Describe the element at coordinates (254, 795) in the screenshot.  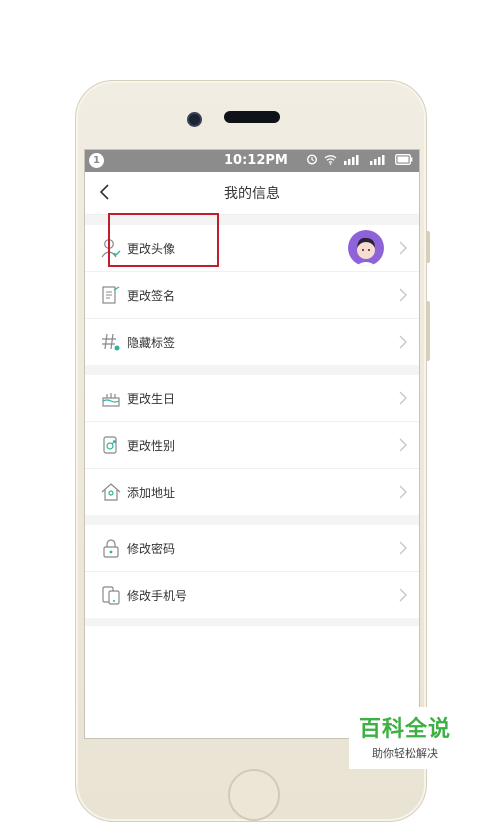
I see `home-button` at that location.